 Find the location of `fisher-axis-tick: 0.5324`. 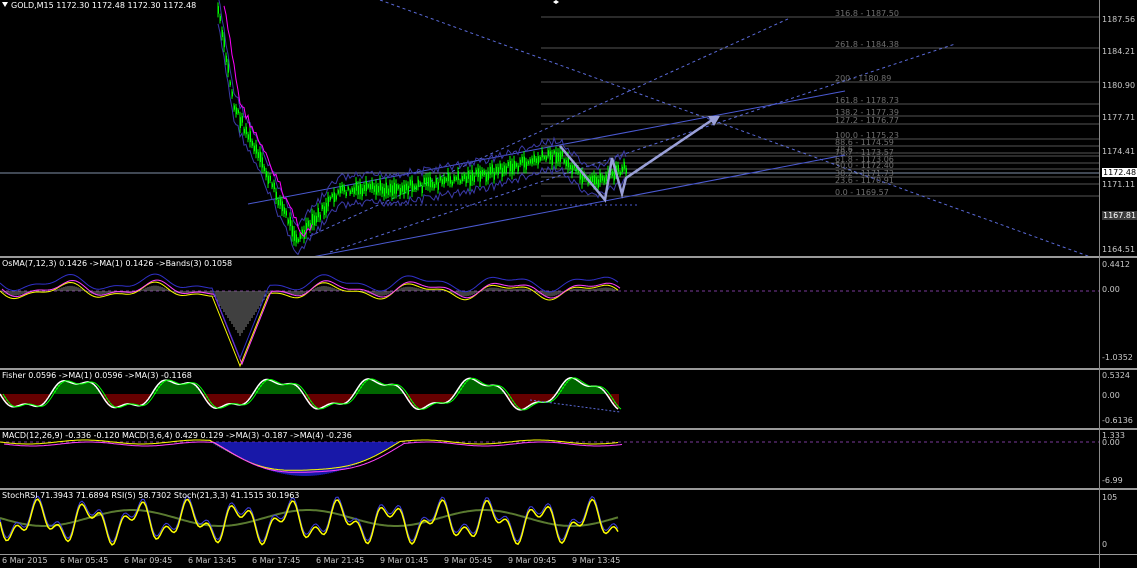

fisher-axis-tick: 0.5324 is located at coordinates (1116, 375).